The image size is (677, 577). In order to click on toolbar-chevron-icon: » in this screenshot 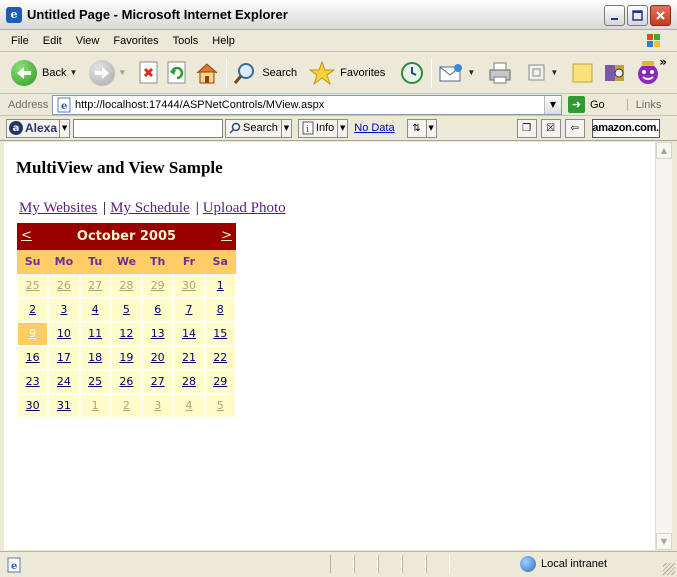, I will do `click(663, 62)`.